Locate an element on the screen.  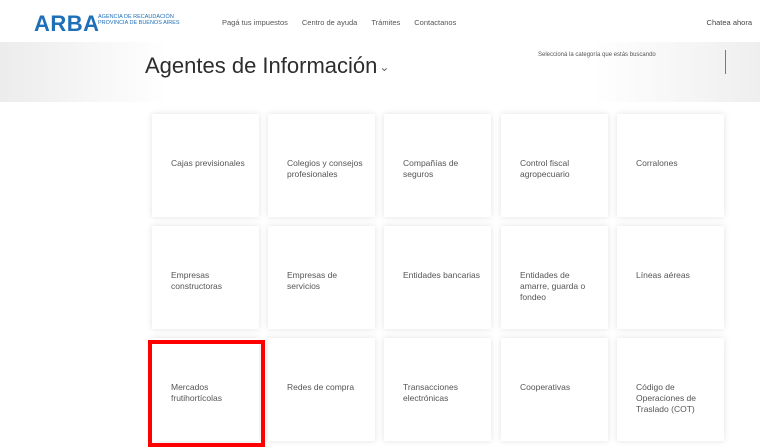
card-label: Cooperativas is located at coordinates (545, 387).